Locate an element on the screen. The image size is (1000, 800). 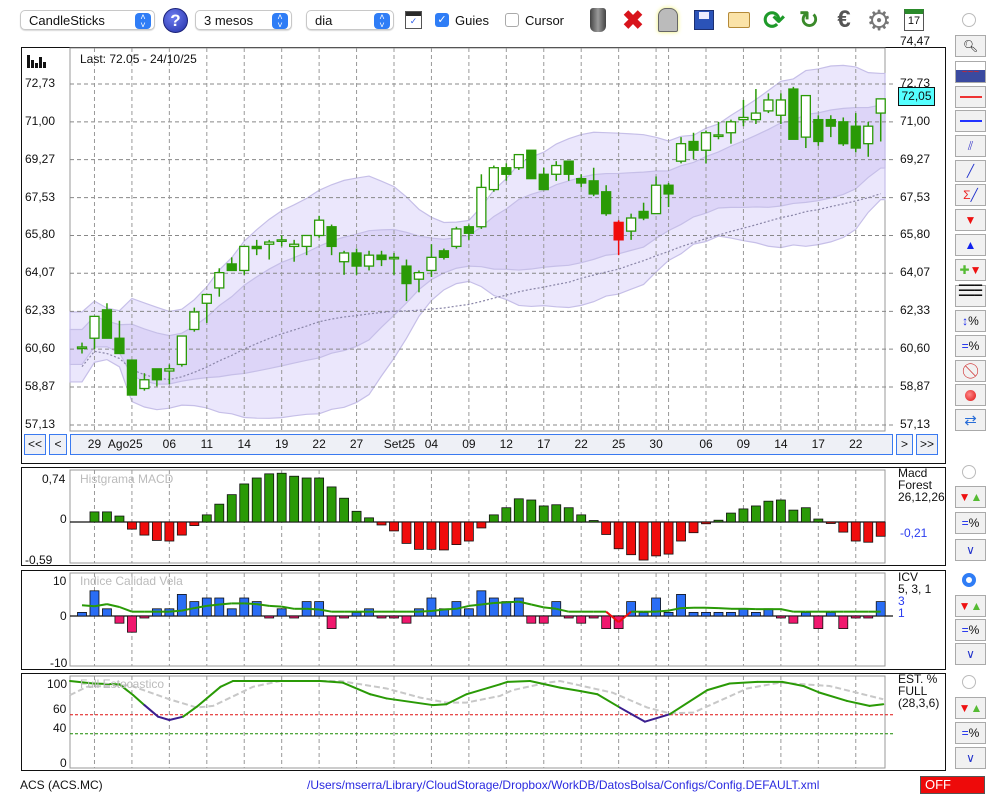
price-axis-label-left: 72,73 is located at coordinates (40, 83).